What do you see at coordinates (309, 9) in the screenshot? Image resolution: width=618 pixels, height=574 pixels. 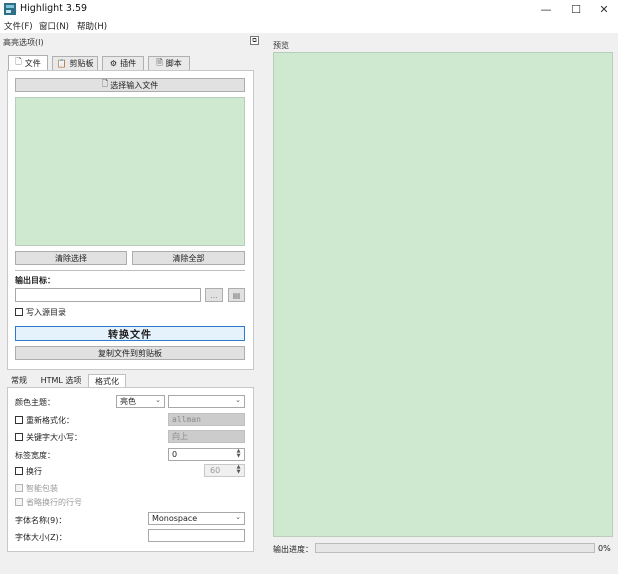 I see `title-bar: Highlight 3.59 — ☐ ✕` at bounding box center [309, 9].